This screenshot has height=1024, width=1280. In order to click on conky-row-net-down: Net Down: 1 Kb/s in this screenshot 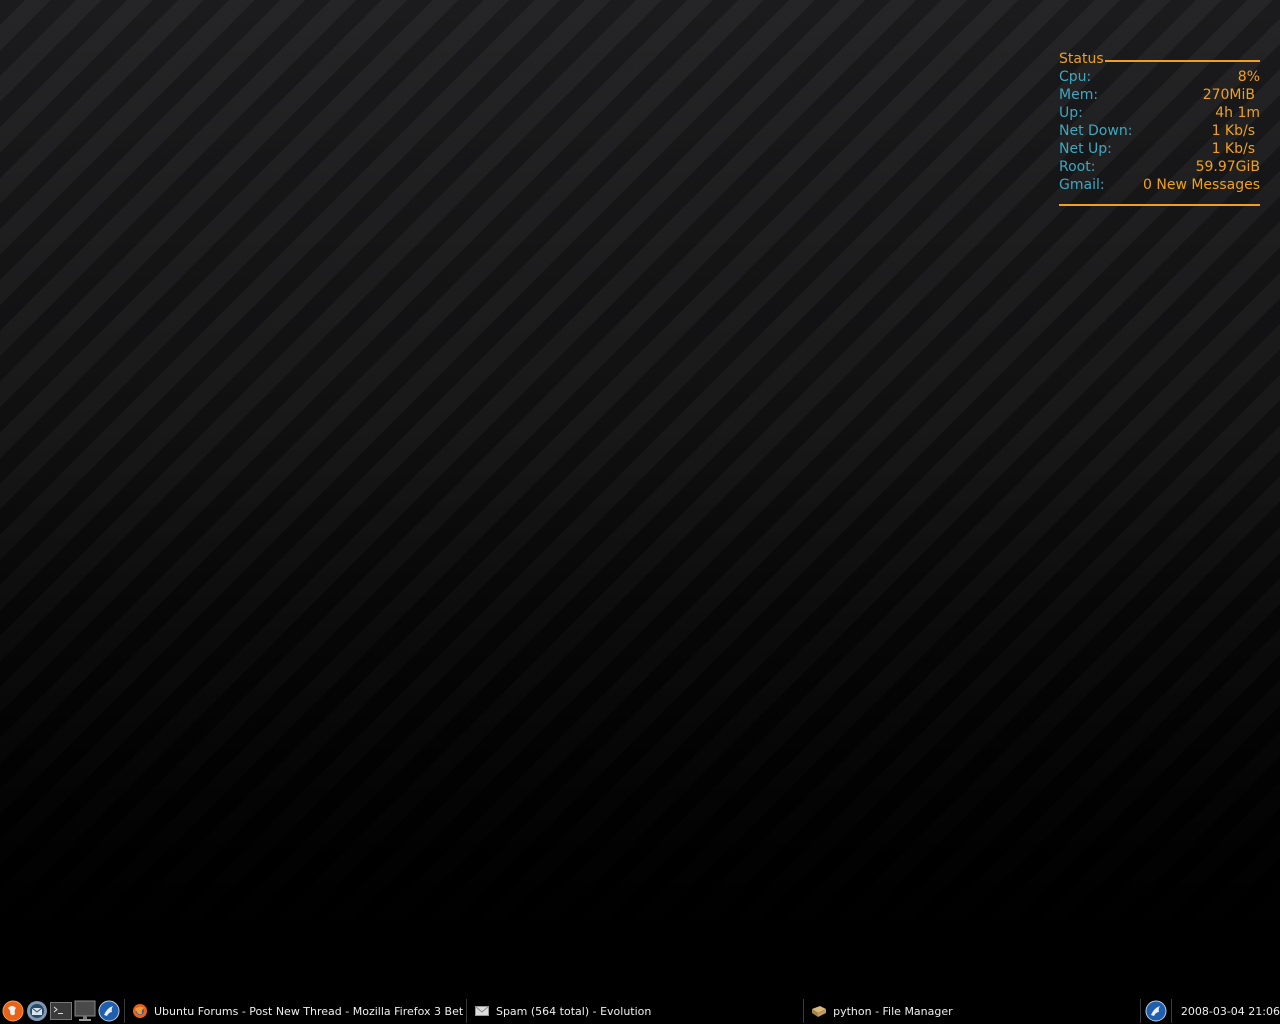, I will do `click(1159, 131)`.